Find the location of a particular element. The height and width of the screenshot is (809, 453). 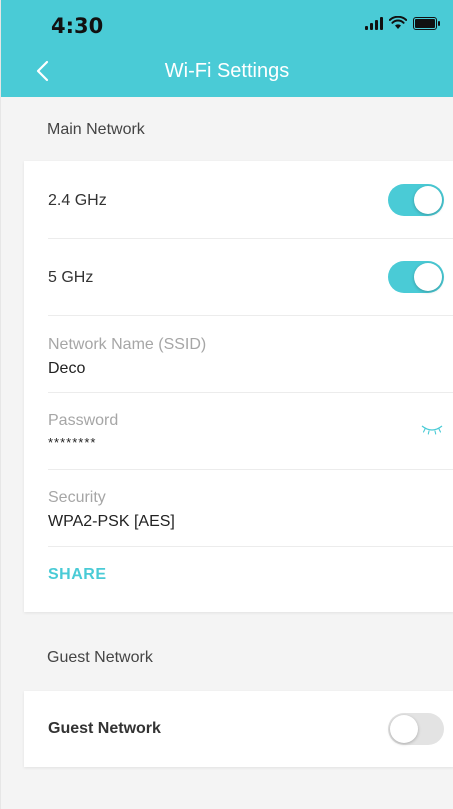

password-value: ******** is located at coordinates (72, 442).